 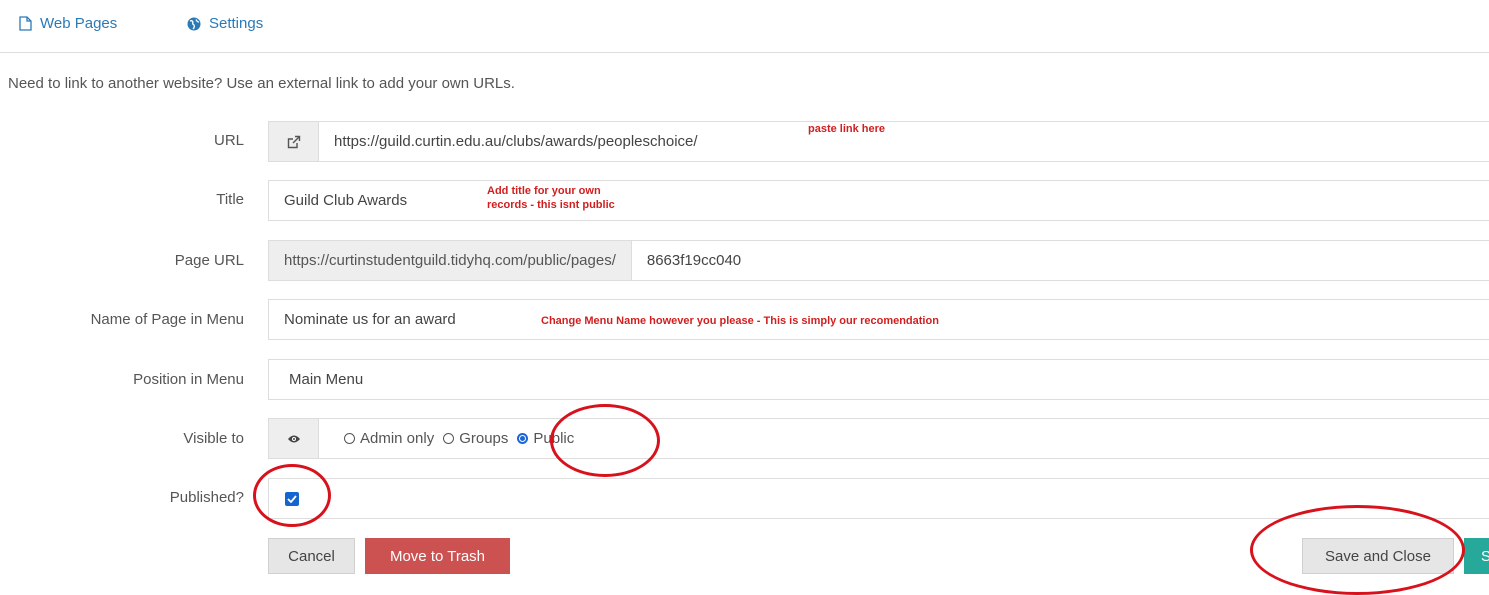 What do you see at coordinates (311, 556) in the screenshot?
I see `cancel-button: Cancel` at bounding box center [311, 556].